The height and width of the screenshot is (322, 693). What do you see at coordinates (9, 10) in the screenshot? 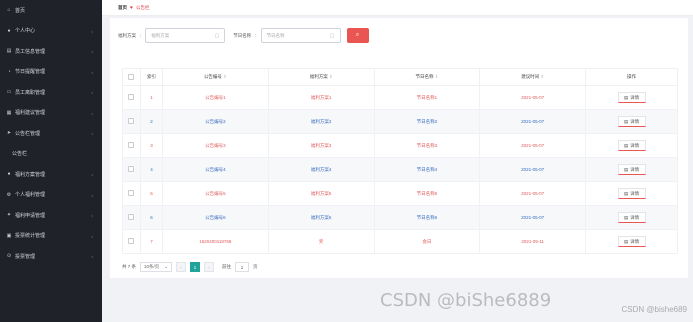
I see `home-icon: ⌂` at bounding box center [9, 10].